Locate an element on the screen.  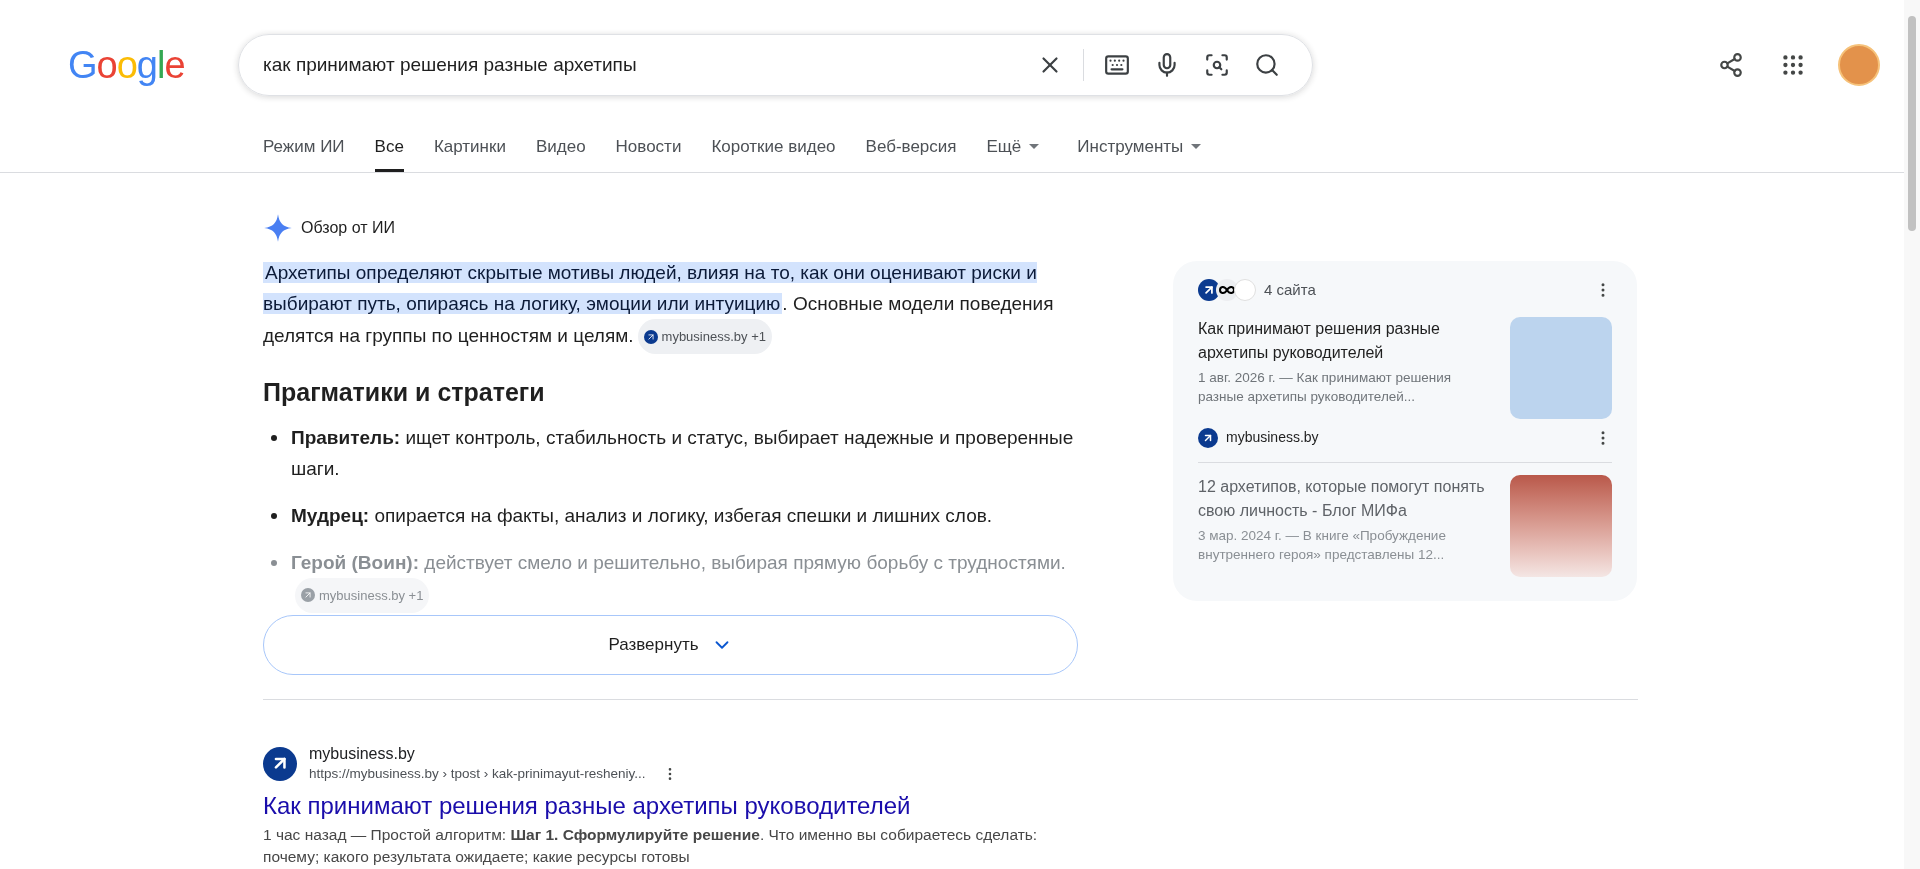
source-chip: mybusiness.by +1 is located at coordinates (704, 336).